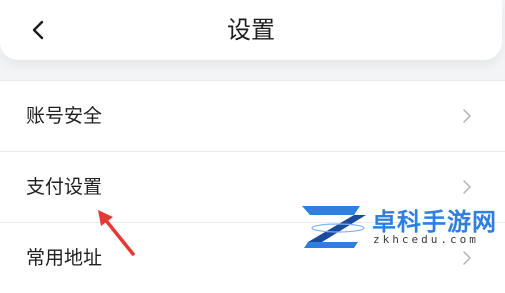  I want to click on settings-item-label: 支付设置, so click(64, 187).